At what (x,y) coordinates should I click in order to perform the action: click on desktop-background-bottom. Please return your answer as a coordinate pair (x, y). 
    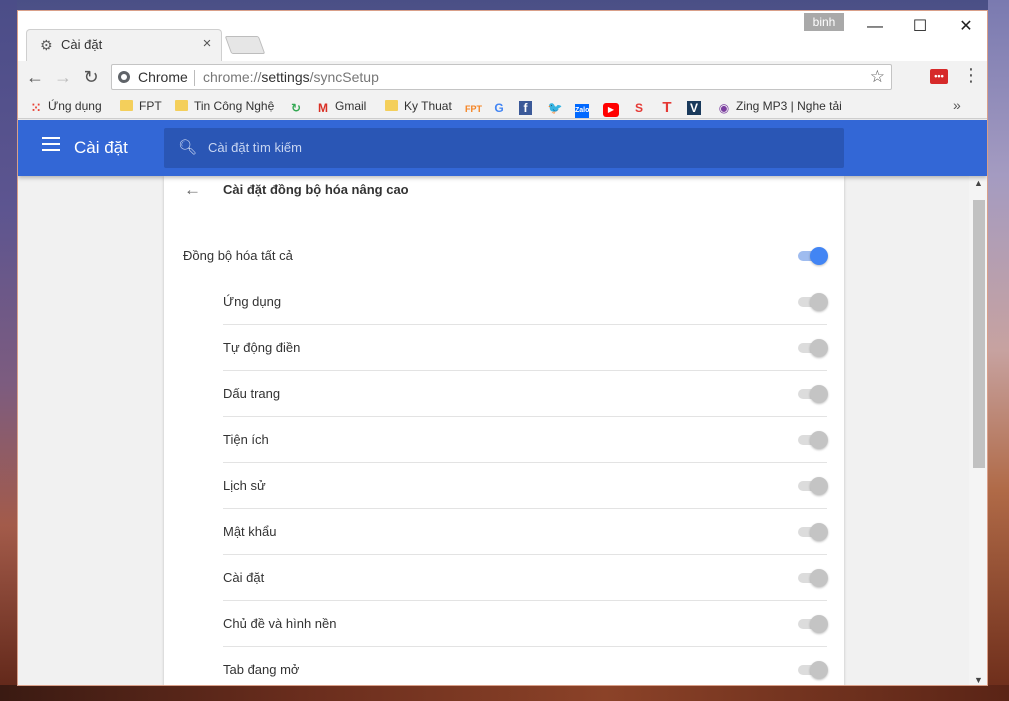
    Looking at the image, I should click on (504, 693).